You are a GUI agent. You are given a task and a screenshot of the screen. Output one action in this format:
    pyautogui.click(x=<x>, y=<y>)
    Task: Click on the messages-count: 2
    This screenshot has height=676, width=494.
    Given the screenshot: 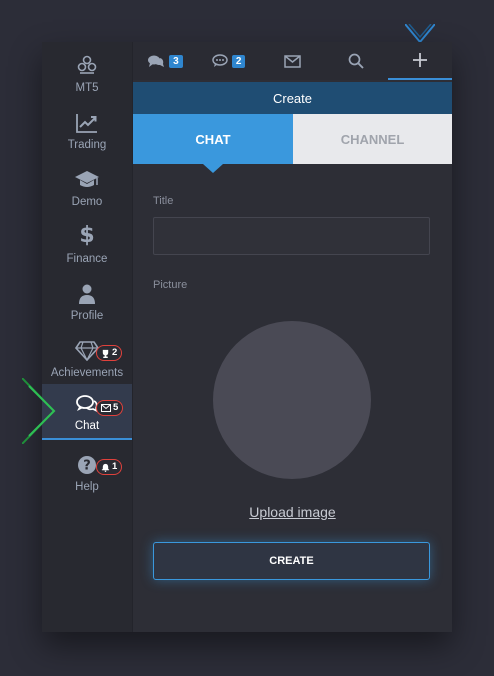 What is the action you would take?
    pyautogui.click(x=238, y=61)
    